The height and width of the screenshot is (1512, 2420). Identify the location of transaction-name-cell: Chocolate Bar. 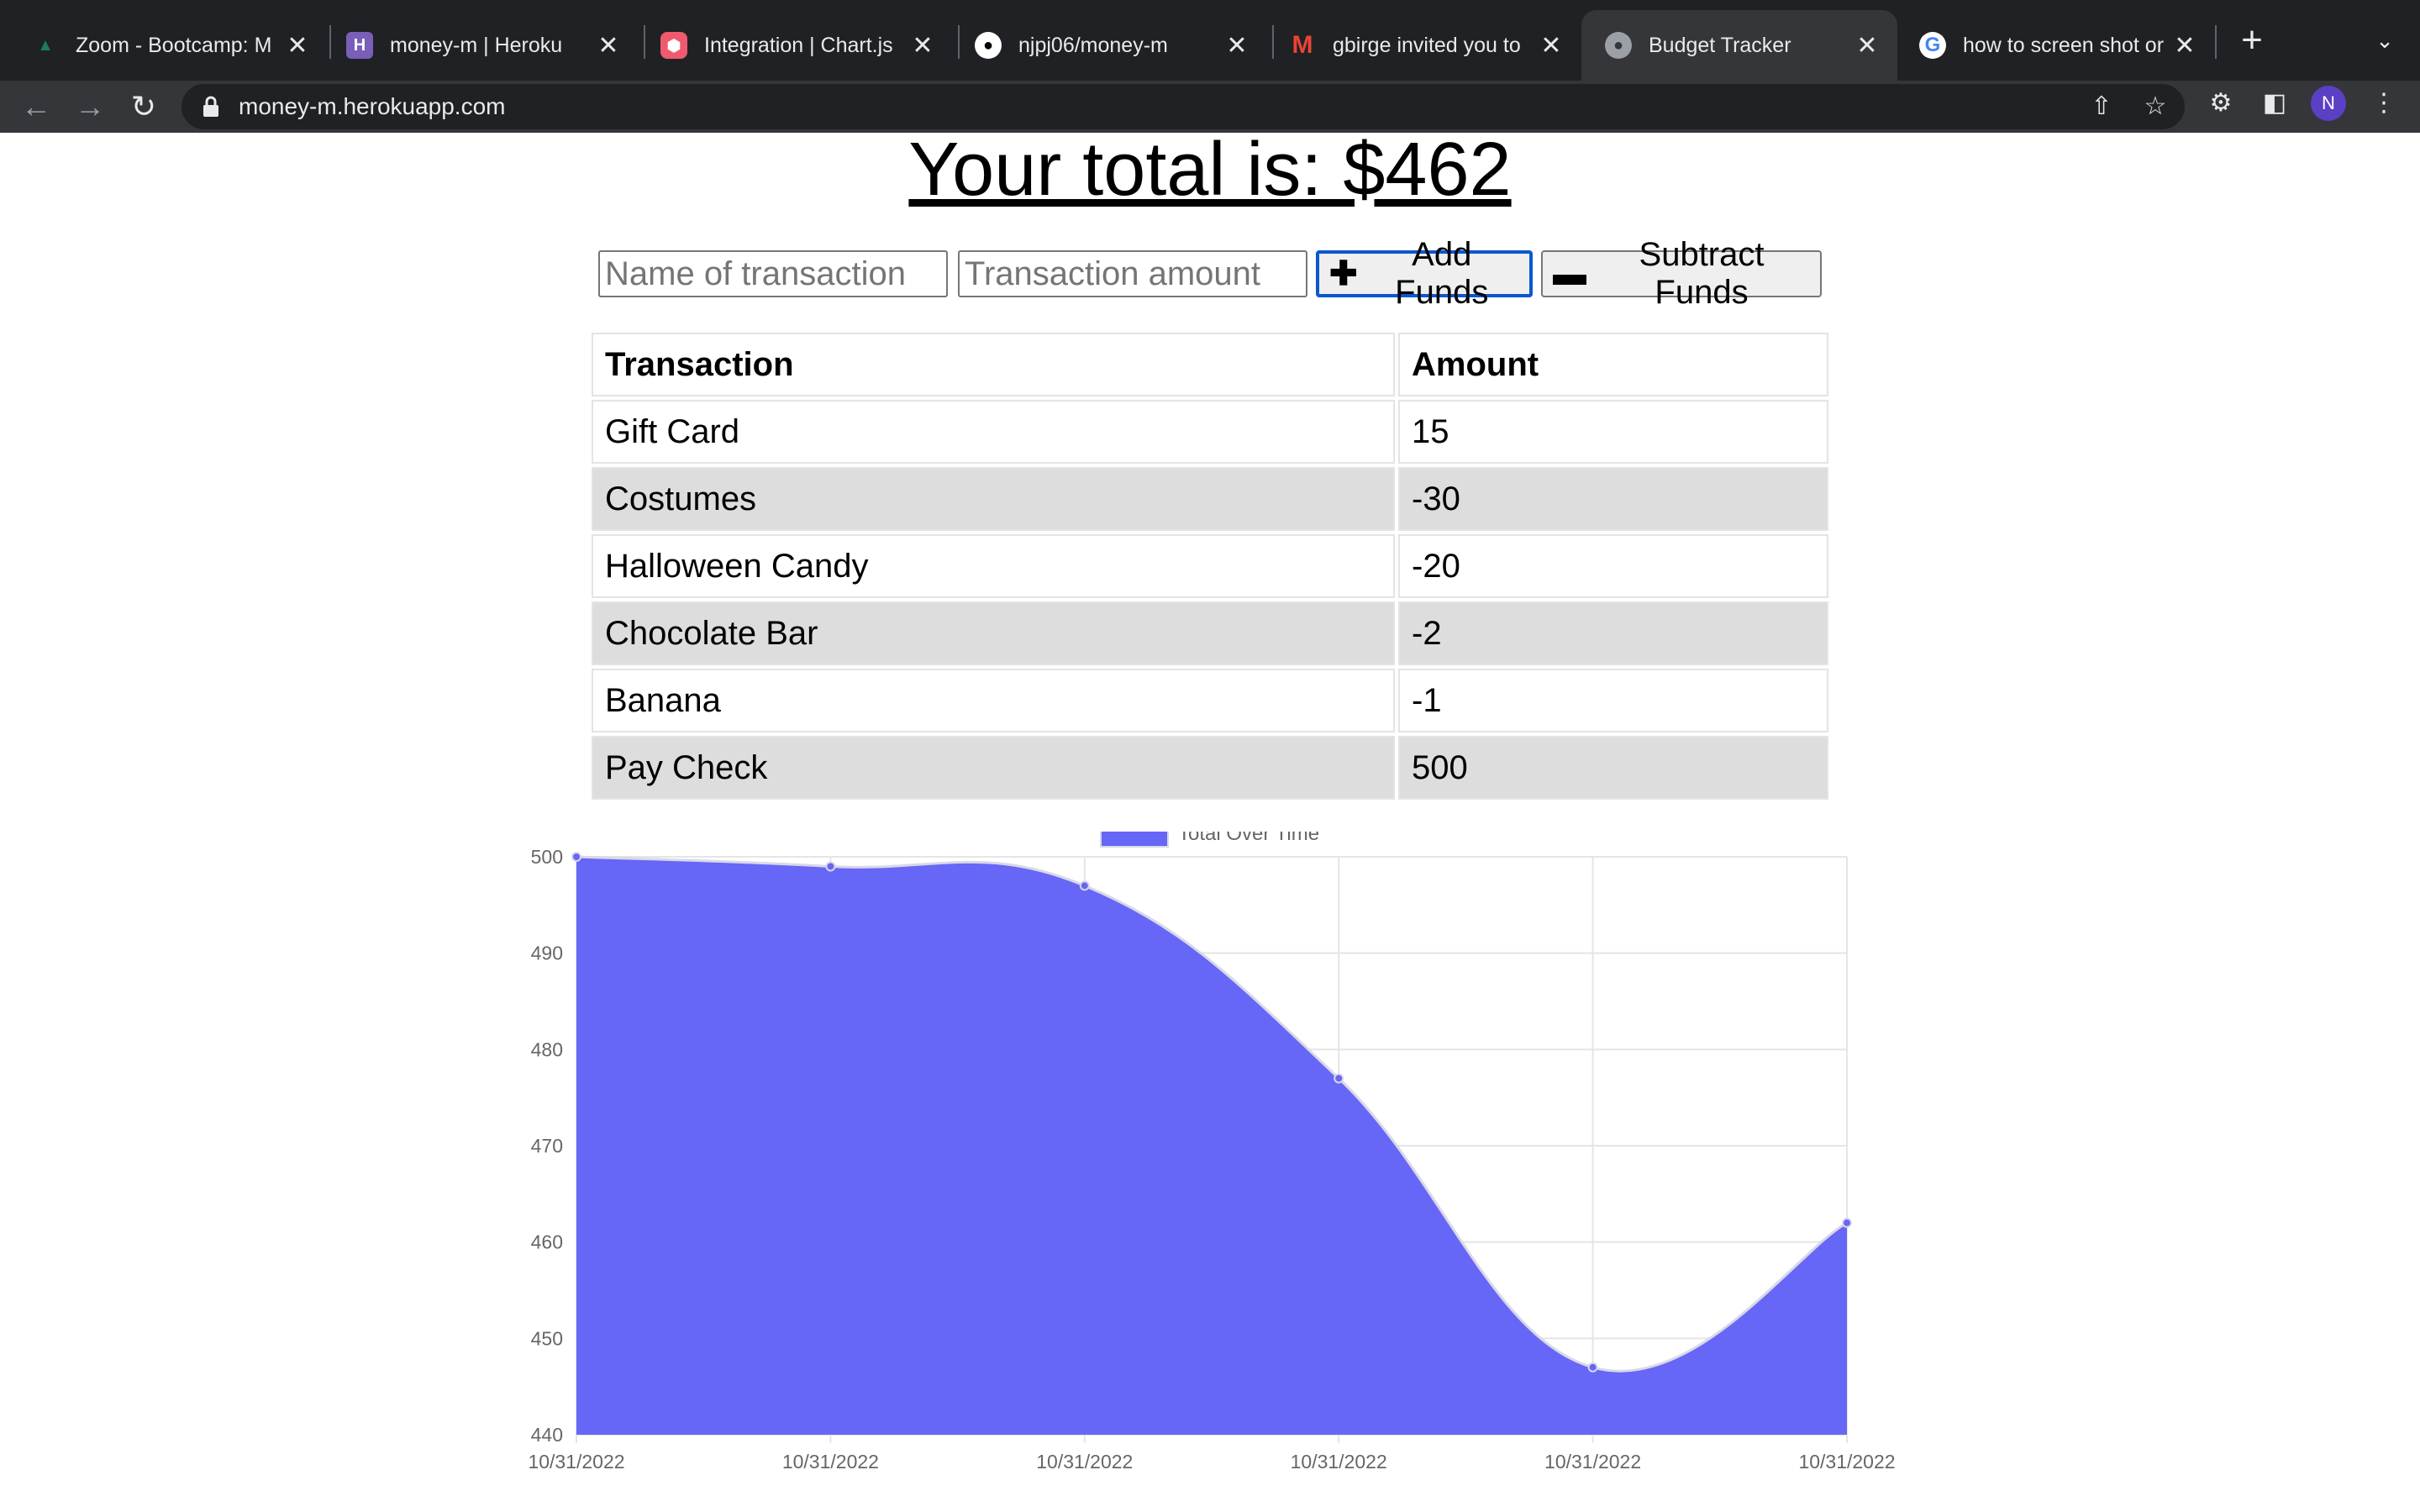
(993, 633).